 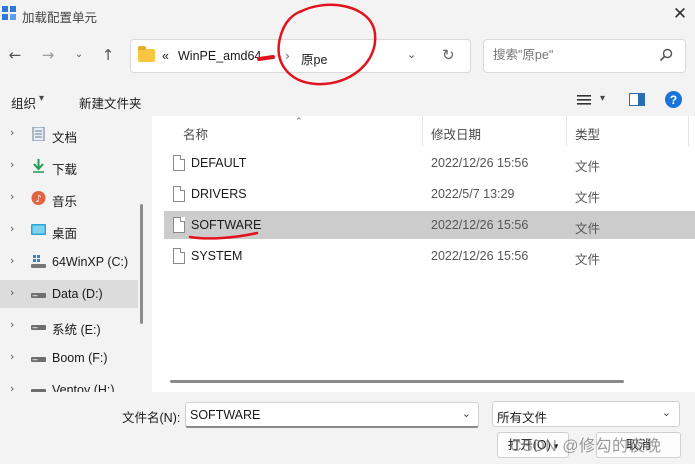 What do you see at coordinates (65, 202) in the screenshot?
I see `sidebar-item-label: 音乐` at bounding box center [65, 202].